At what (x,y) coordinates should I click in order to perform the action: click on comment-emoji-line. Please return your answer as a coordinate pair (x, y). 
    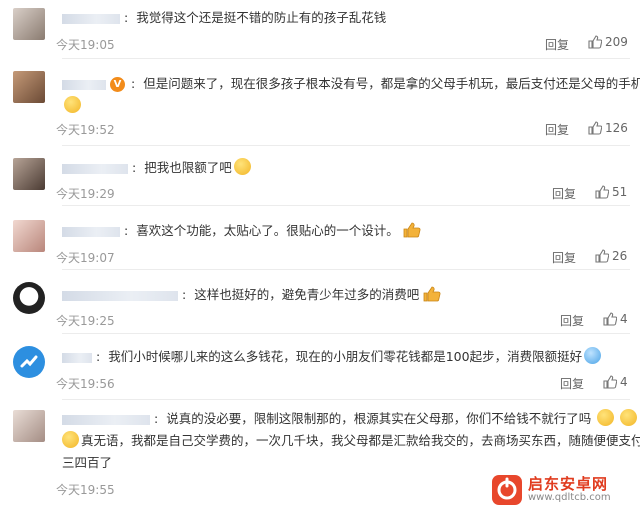
    Looking at the image, I should click on (71, 106).